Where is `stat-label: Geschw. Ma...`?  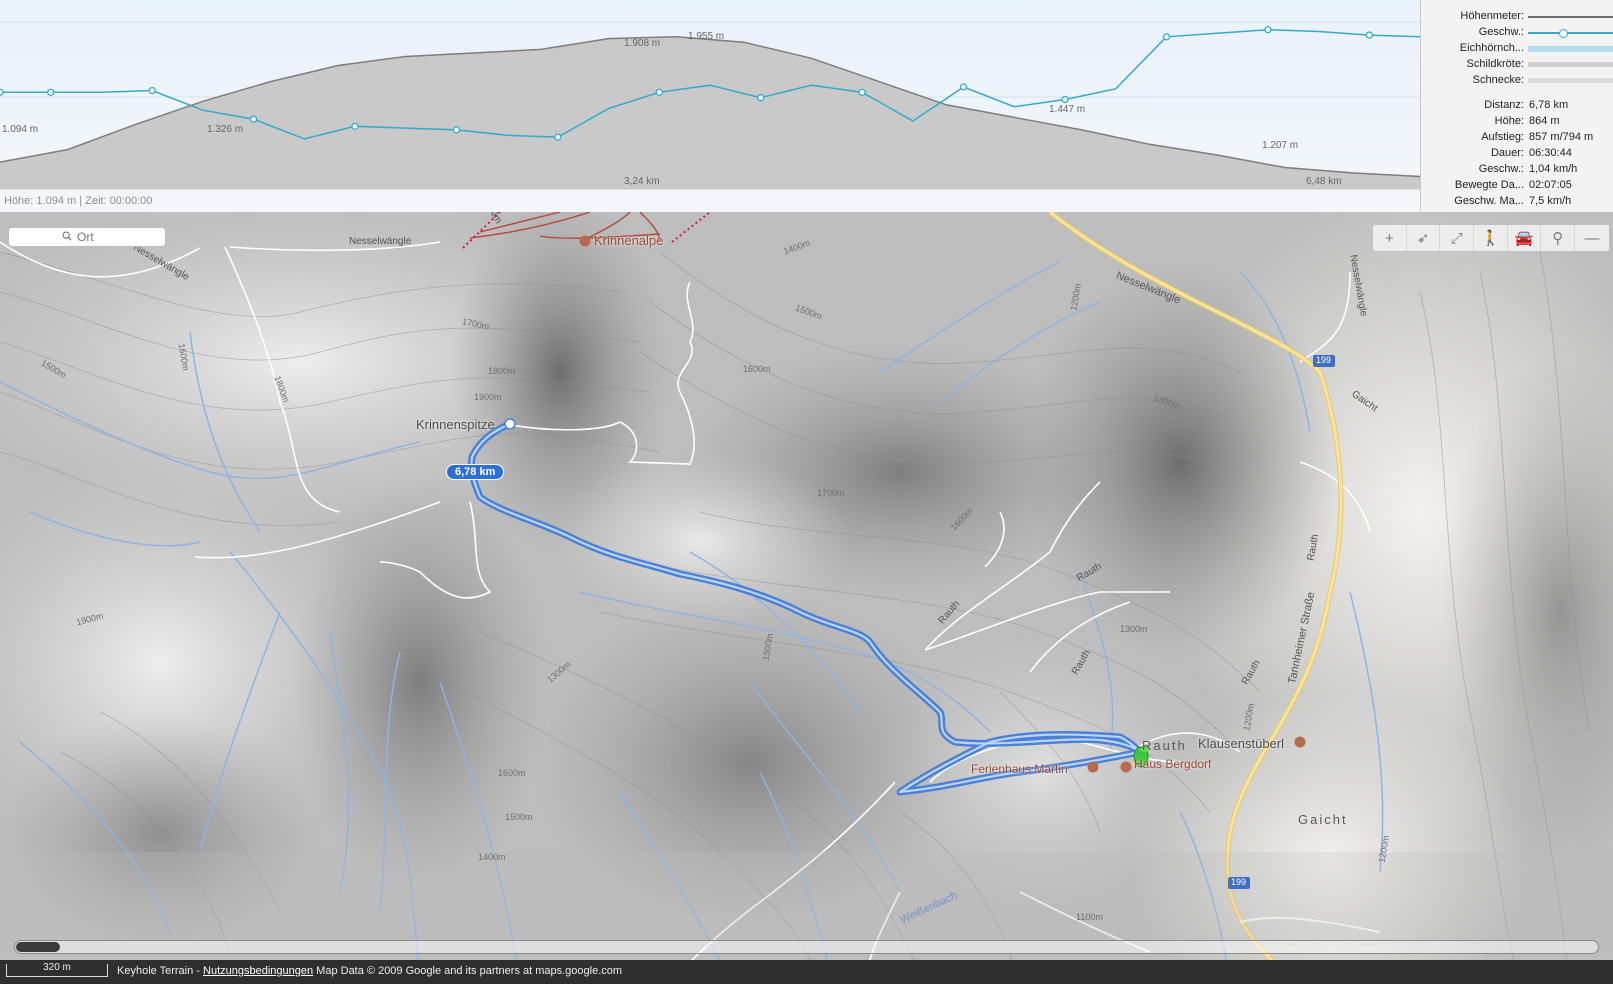
stat-label: Geschw. Ma... is located at coordinates (1489, 201).